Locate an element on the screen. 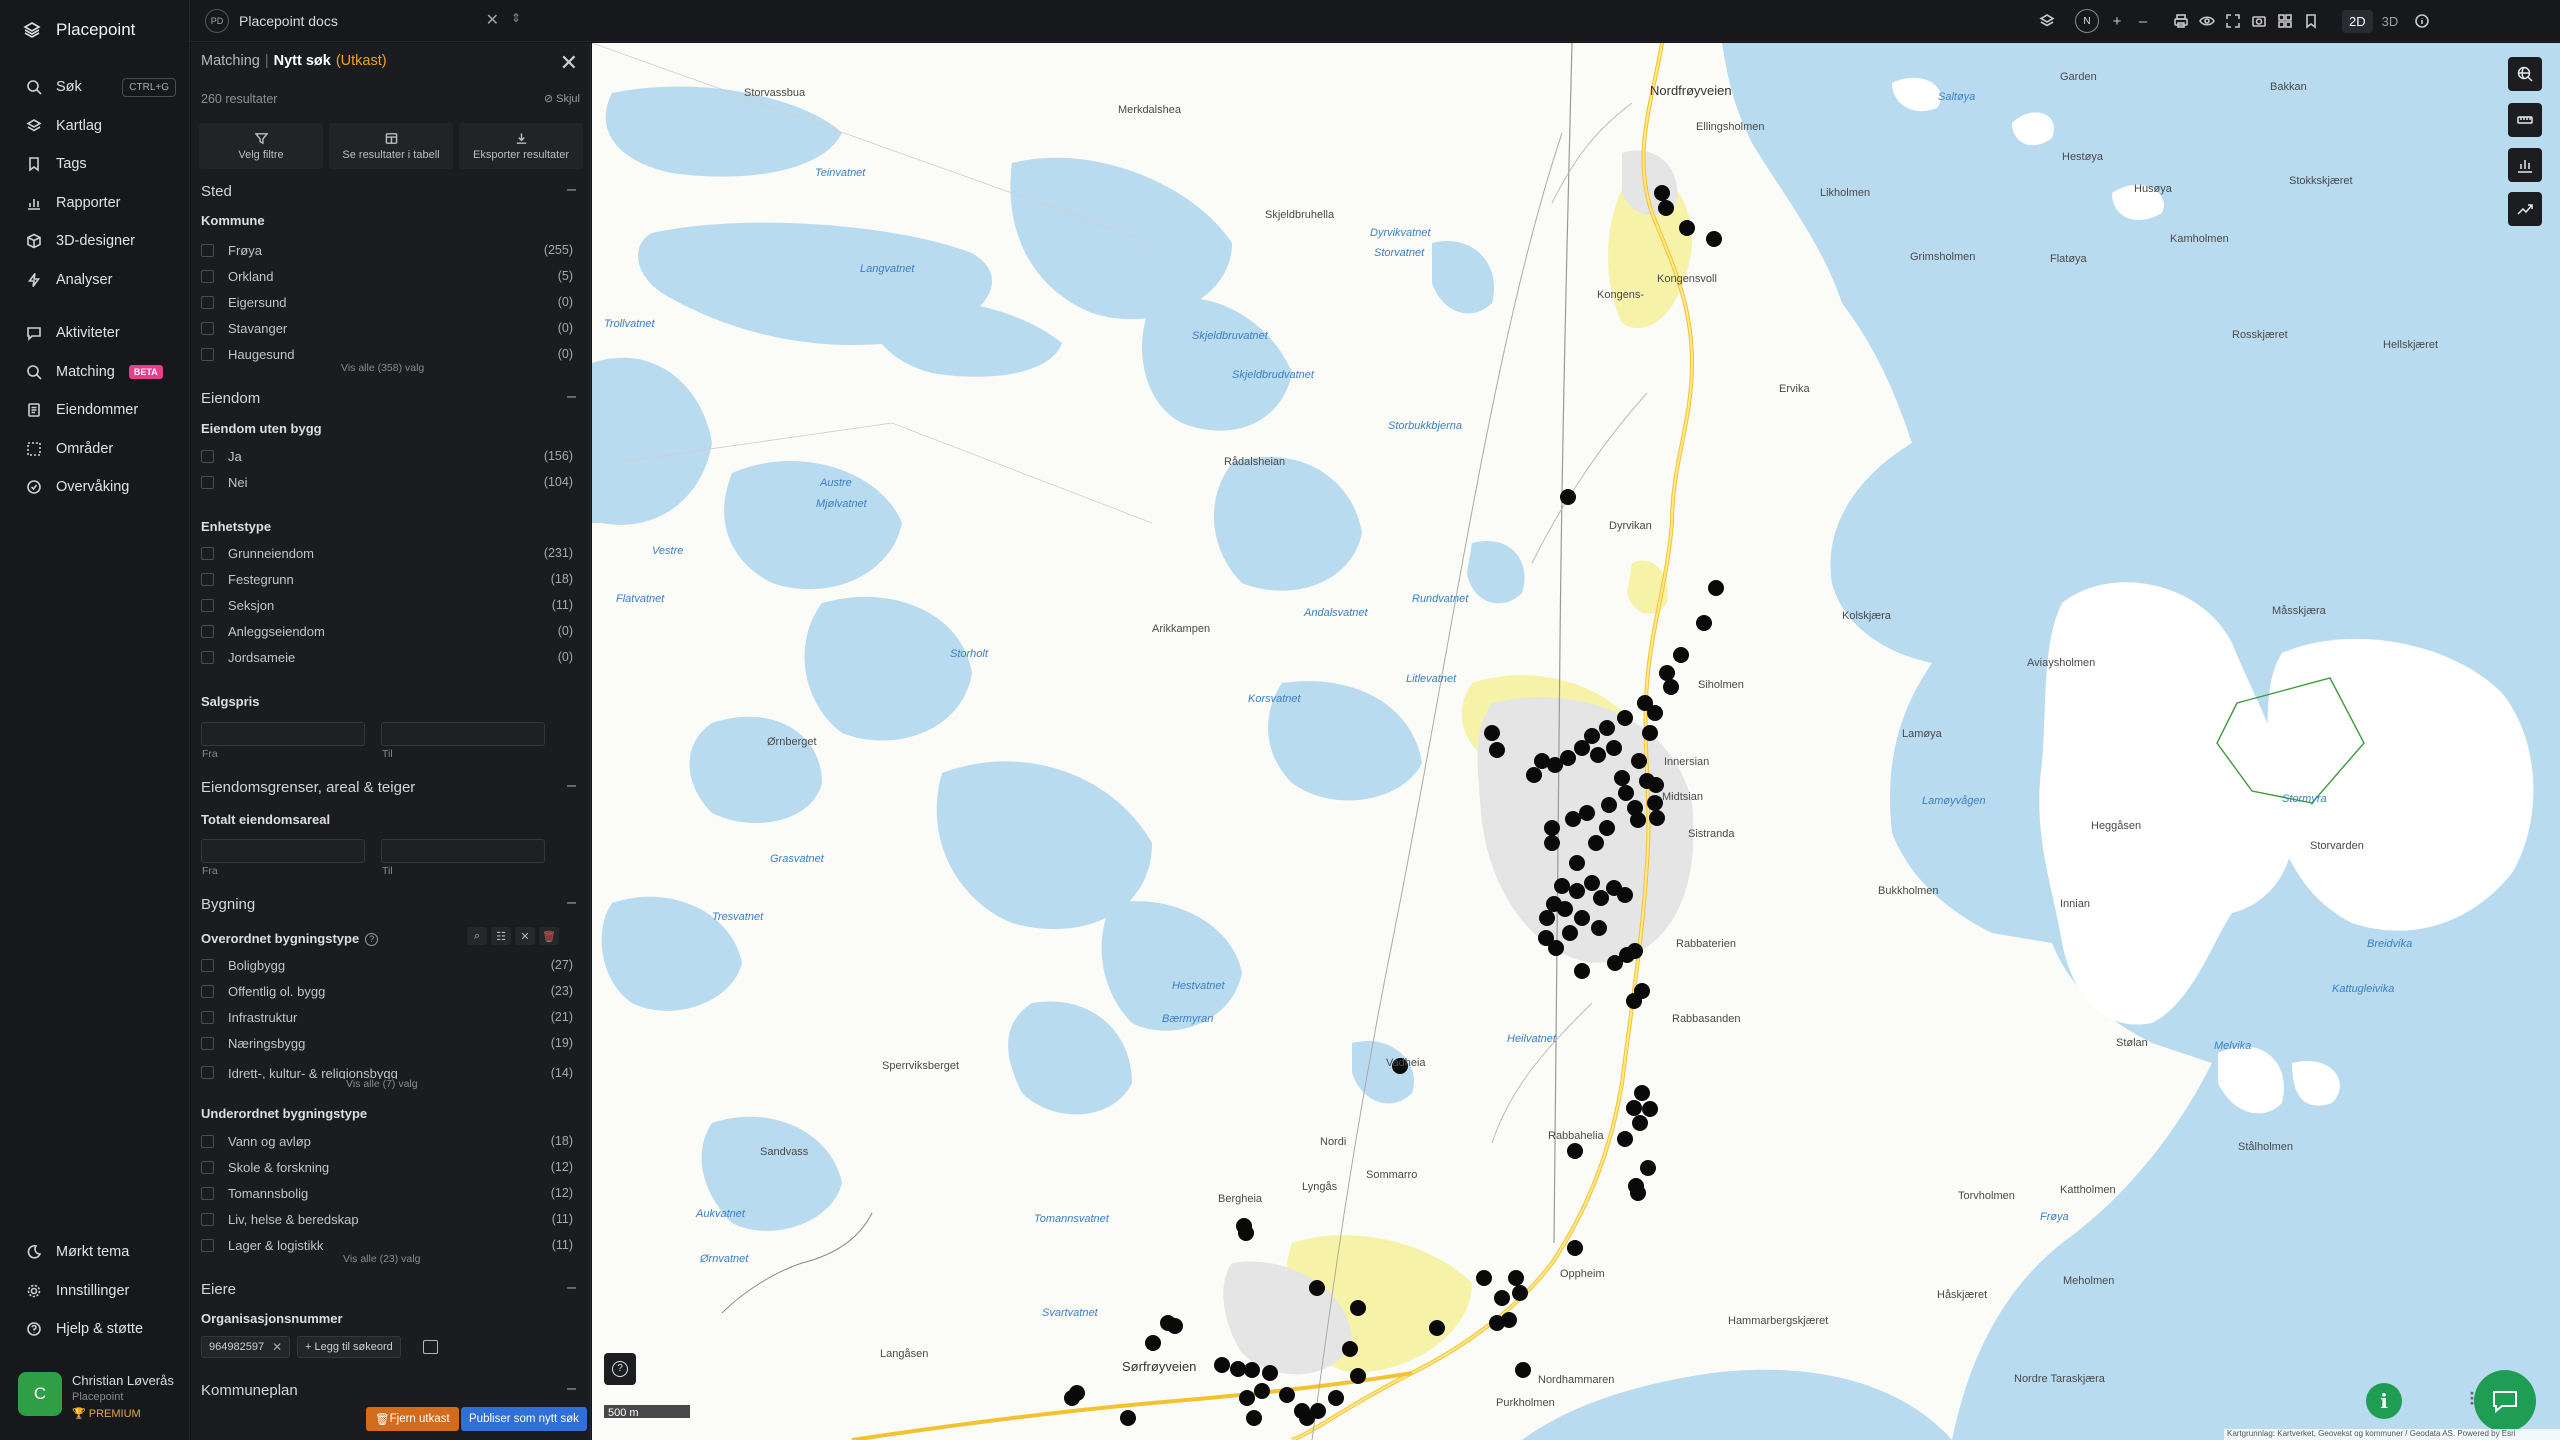 Image resolution: width=2560 pixels, height=1440 pixels. enhetstype-option: Jordsameie (0) is located at coordinates (387, 657).